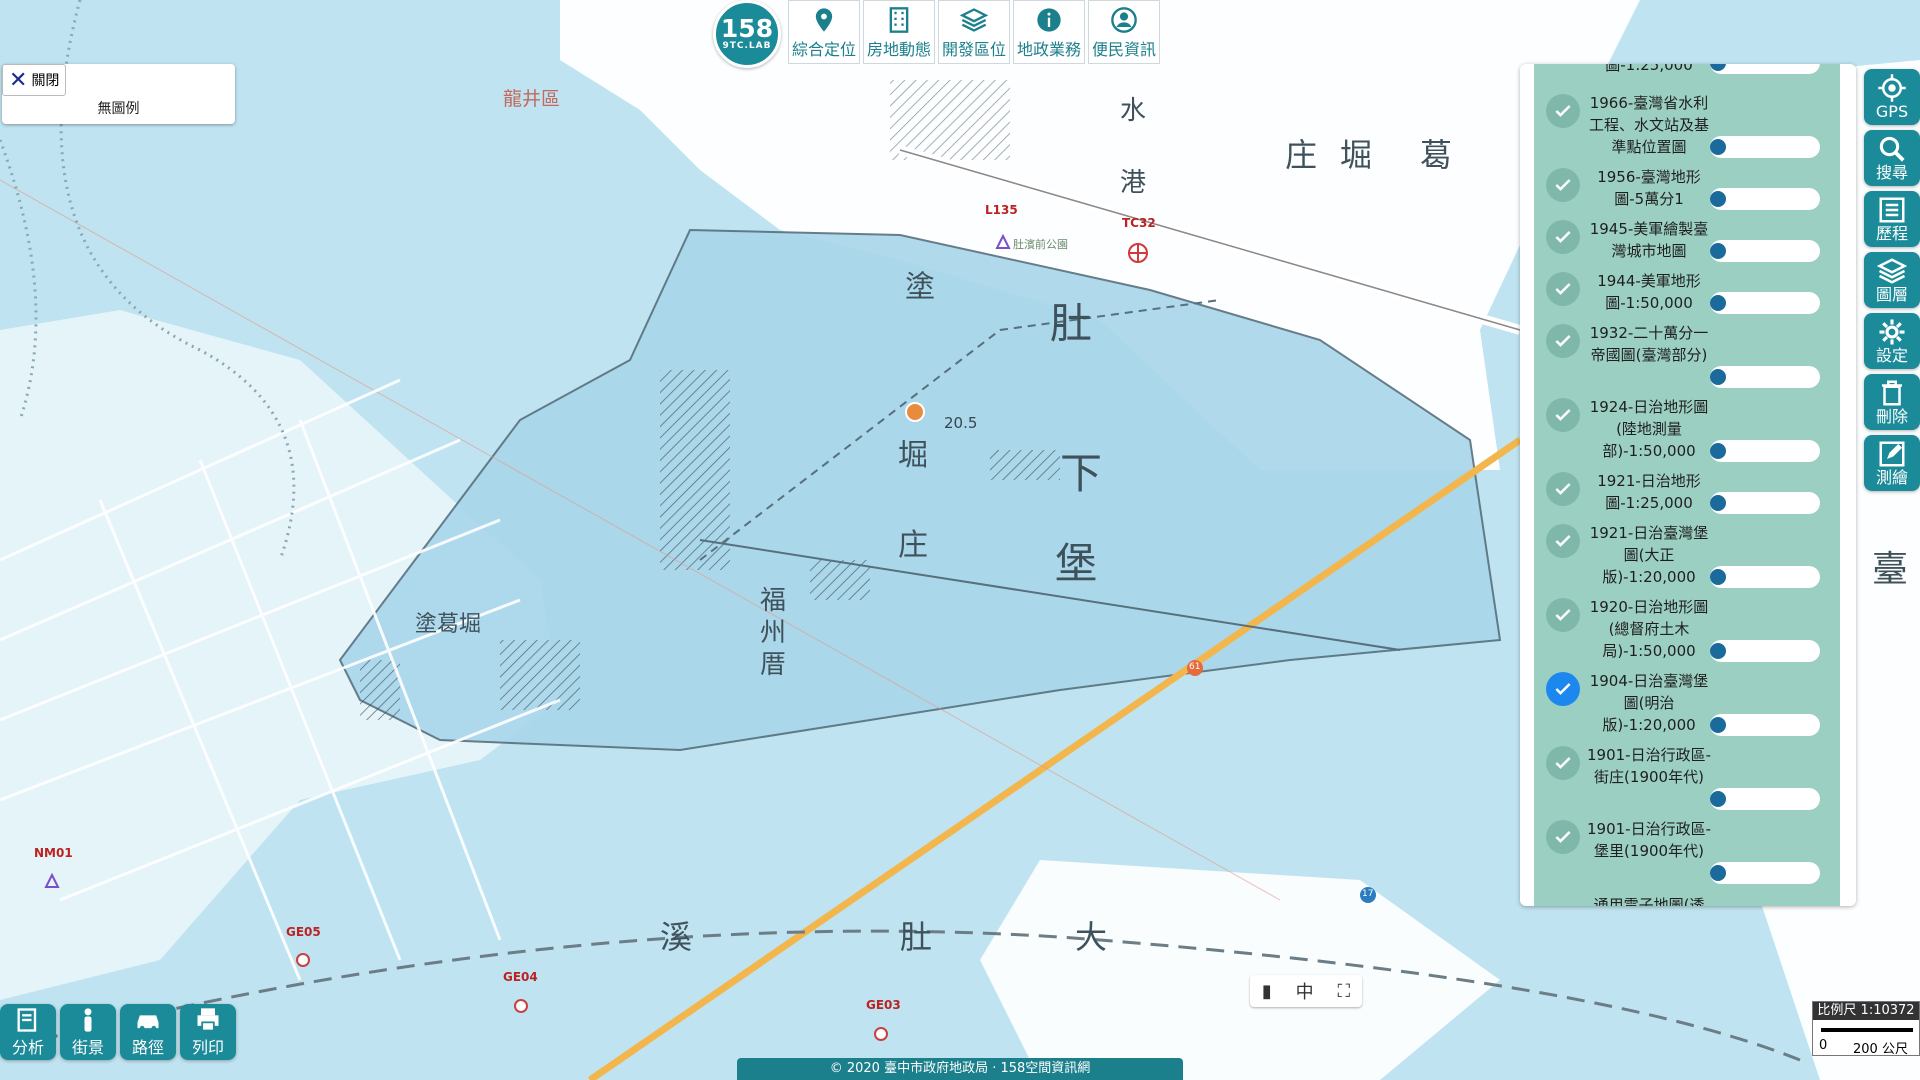  Describe the element at coordinates (1305, 991) in the screenshot. I see `language-toggle: 中` at that location.